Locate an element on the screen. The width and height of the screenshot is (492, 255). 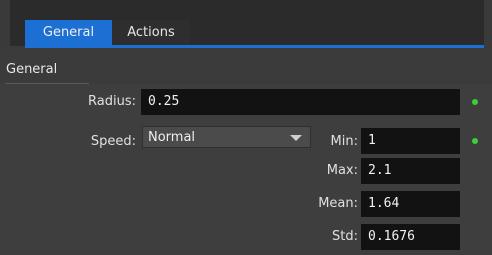
radius-indicator-icon is located at coordinates (475, 102).